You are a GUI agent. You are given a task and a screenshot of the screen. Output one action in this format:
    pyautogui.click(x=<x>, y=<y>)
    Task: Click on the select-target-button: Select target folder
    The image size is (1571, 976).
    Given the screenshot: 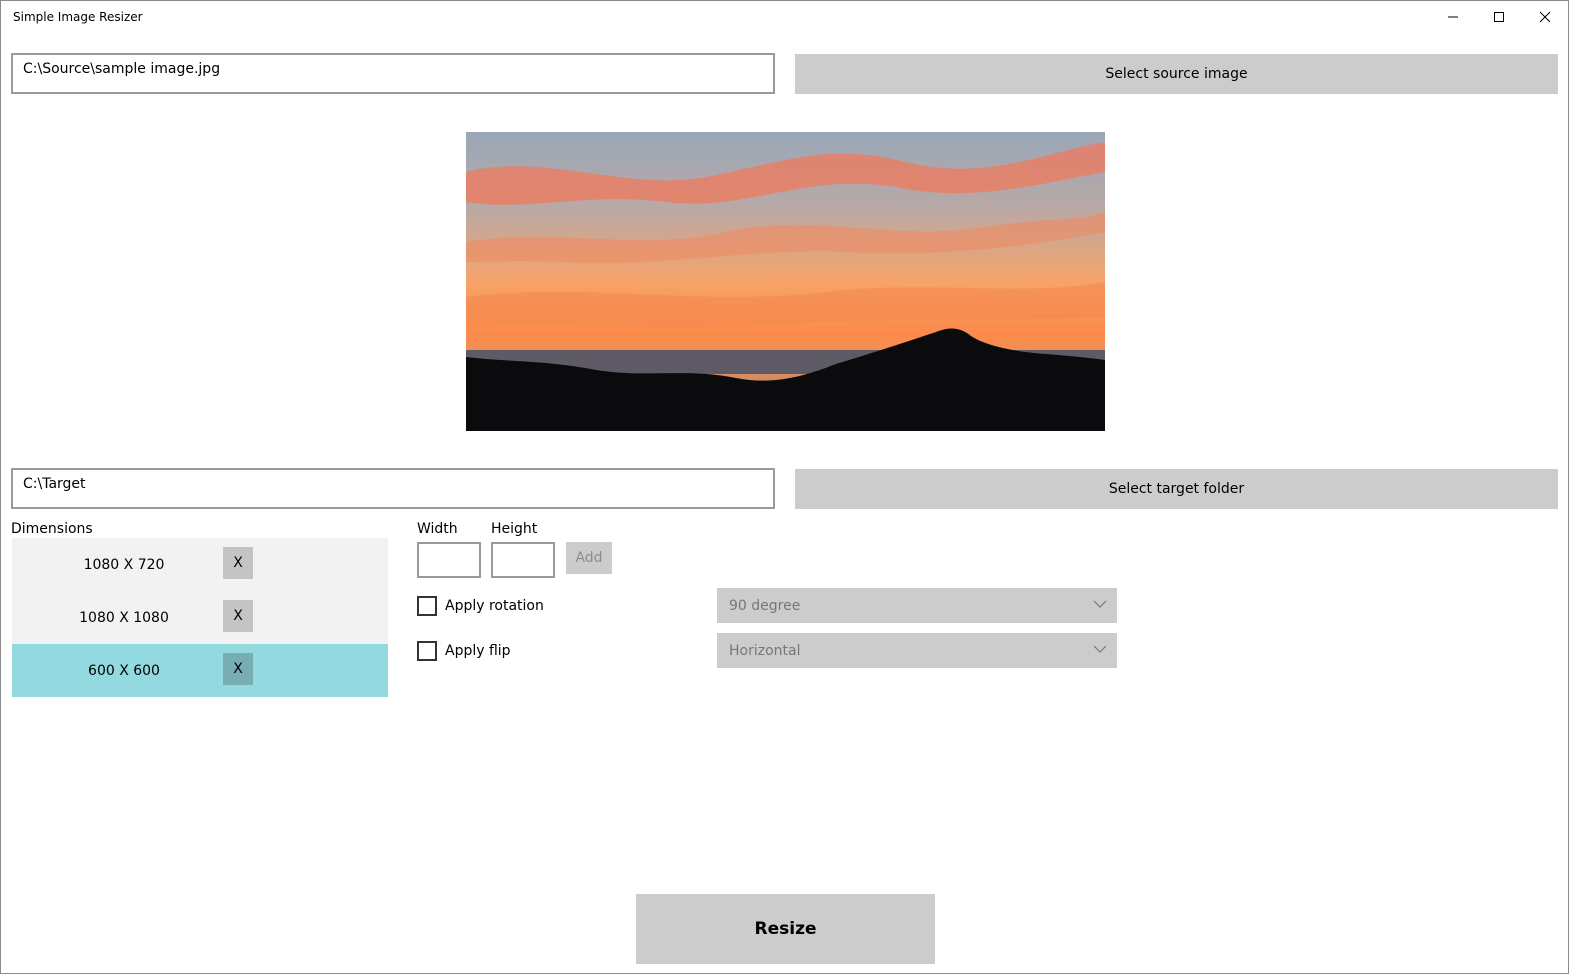 What is the action you would take?
    pyautogui.click(x=1176, y=489)
    